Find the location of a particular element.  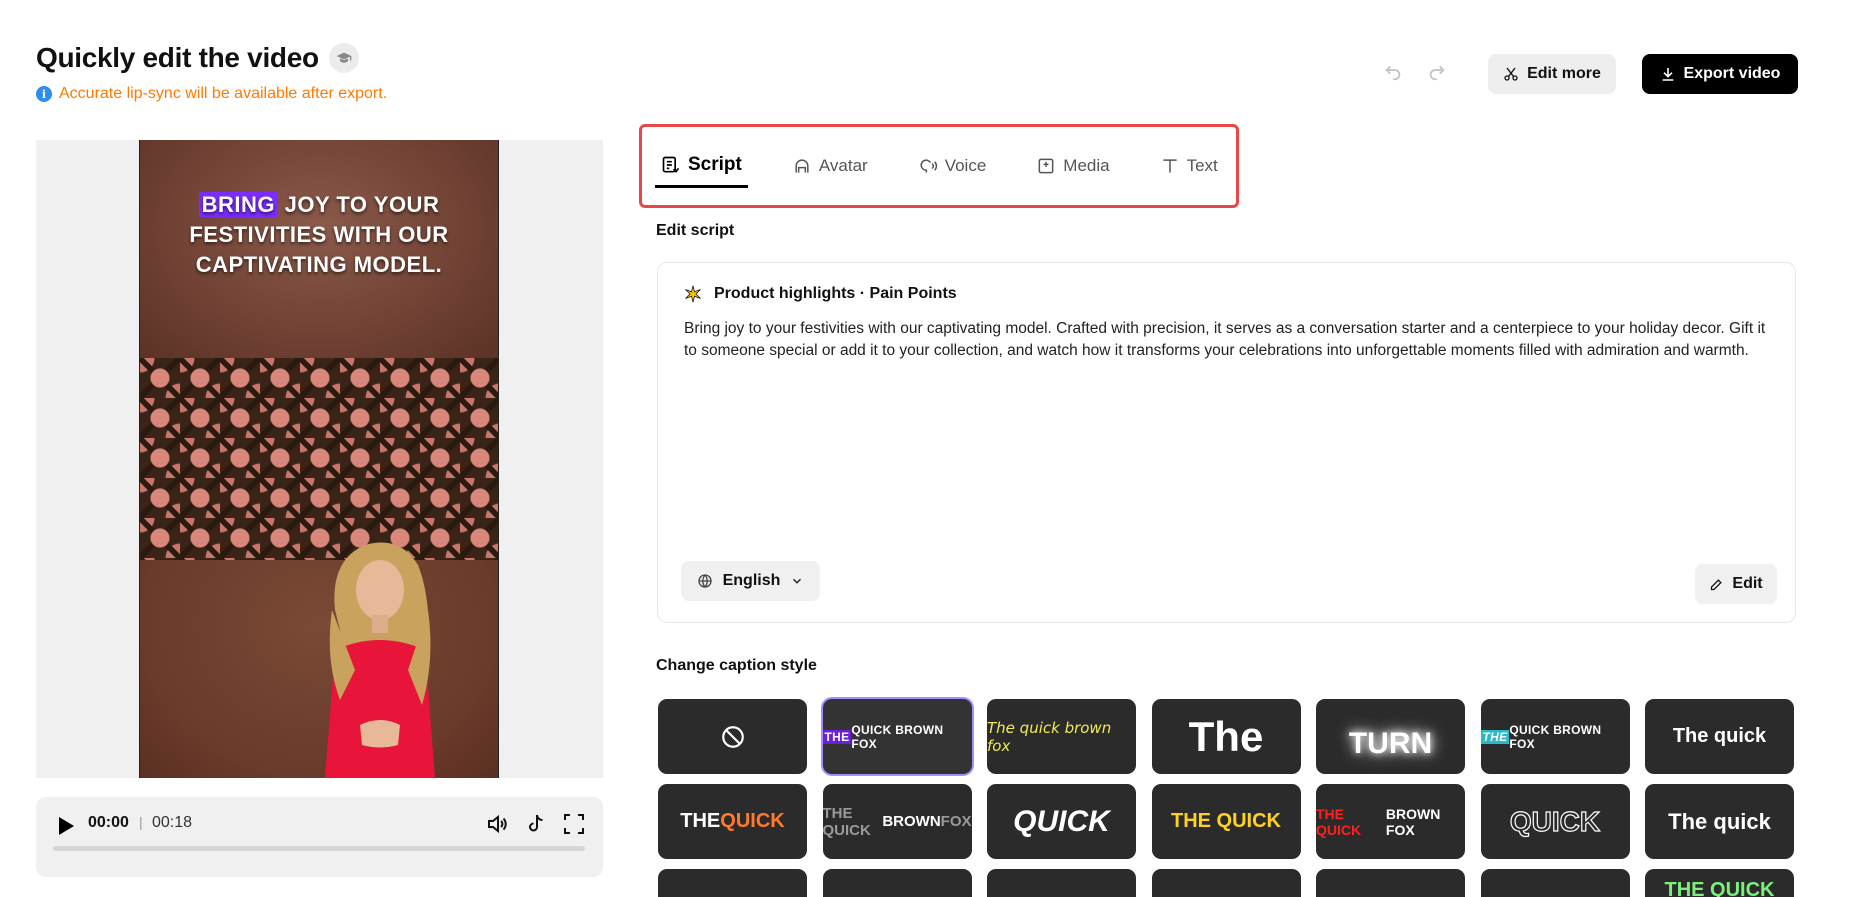

caption-style-tile: TURN is located at coordinates (1390, 736).